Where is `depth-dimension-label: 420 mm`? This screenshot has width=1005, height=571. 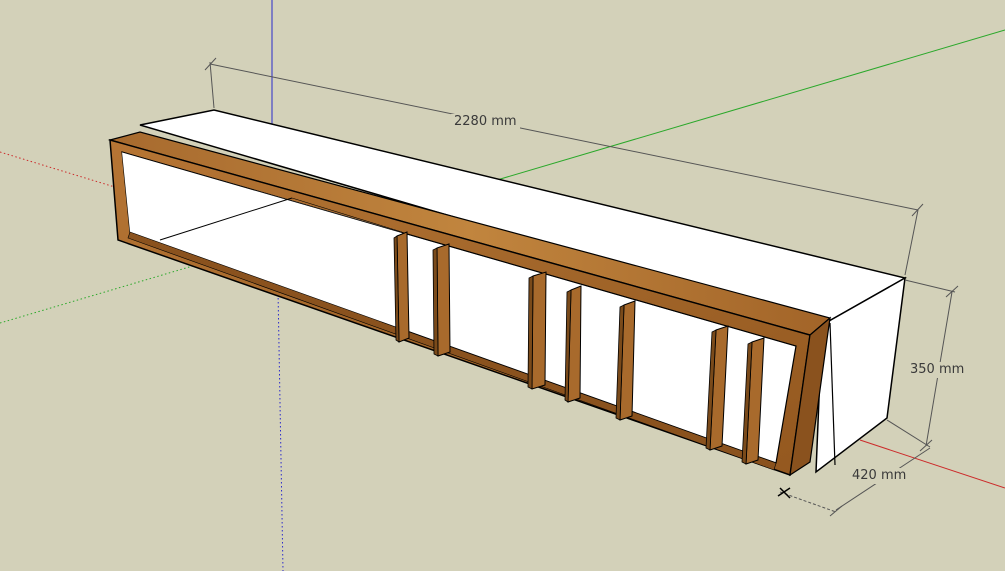
depth-dimension-label: 420 mm is located at coordinates (879, 476).